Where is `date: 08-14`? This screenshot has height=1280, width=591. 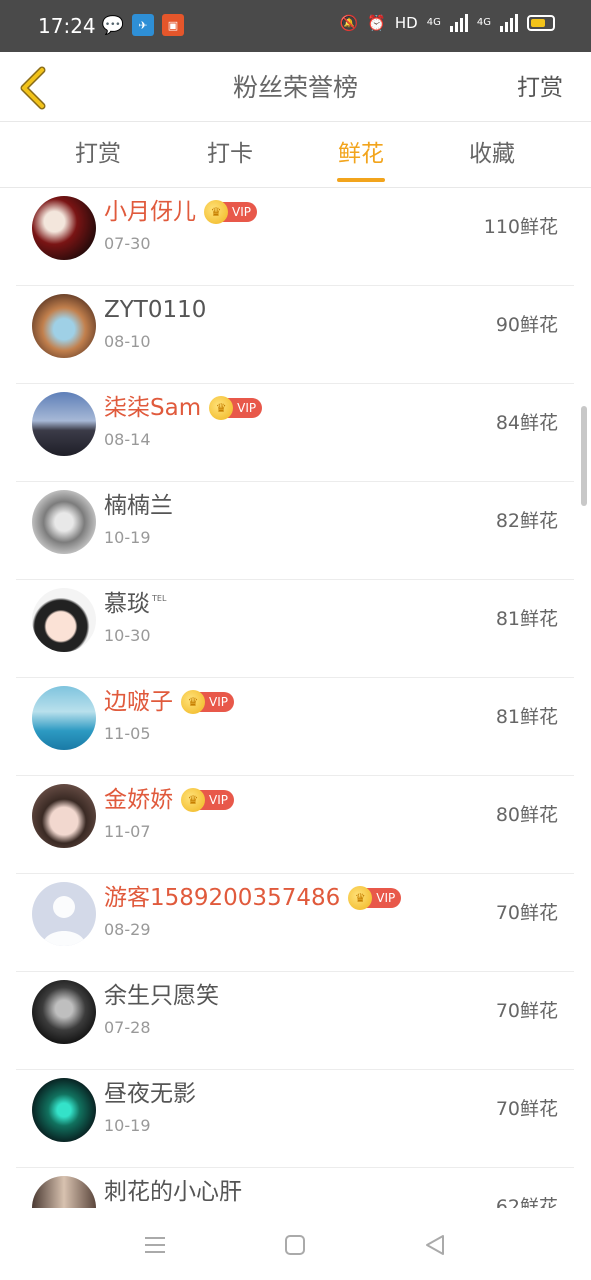 date: 08-14 is located at coordinates (127, 439).